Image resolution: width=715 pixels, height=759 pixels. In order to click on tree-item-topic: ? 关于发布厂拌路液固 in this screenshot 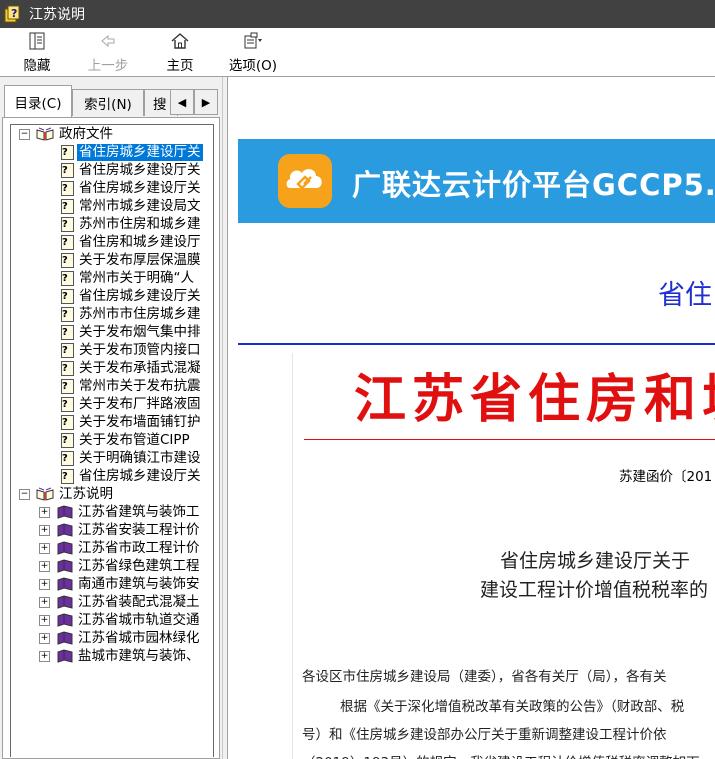, I will do `click(132, 404)`.